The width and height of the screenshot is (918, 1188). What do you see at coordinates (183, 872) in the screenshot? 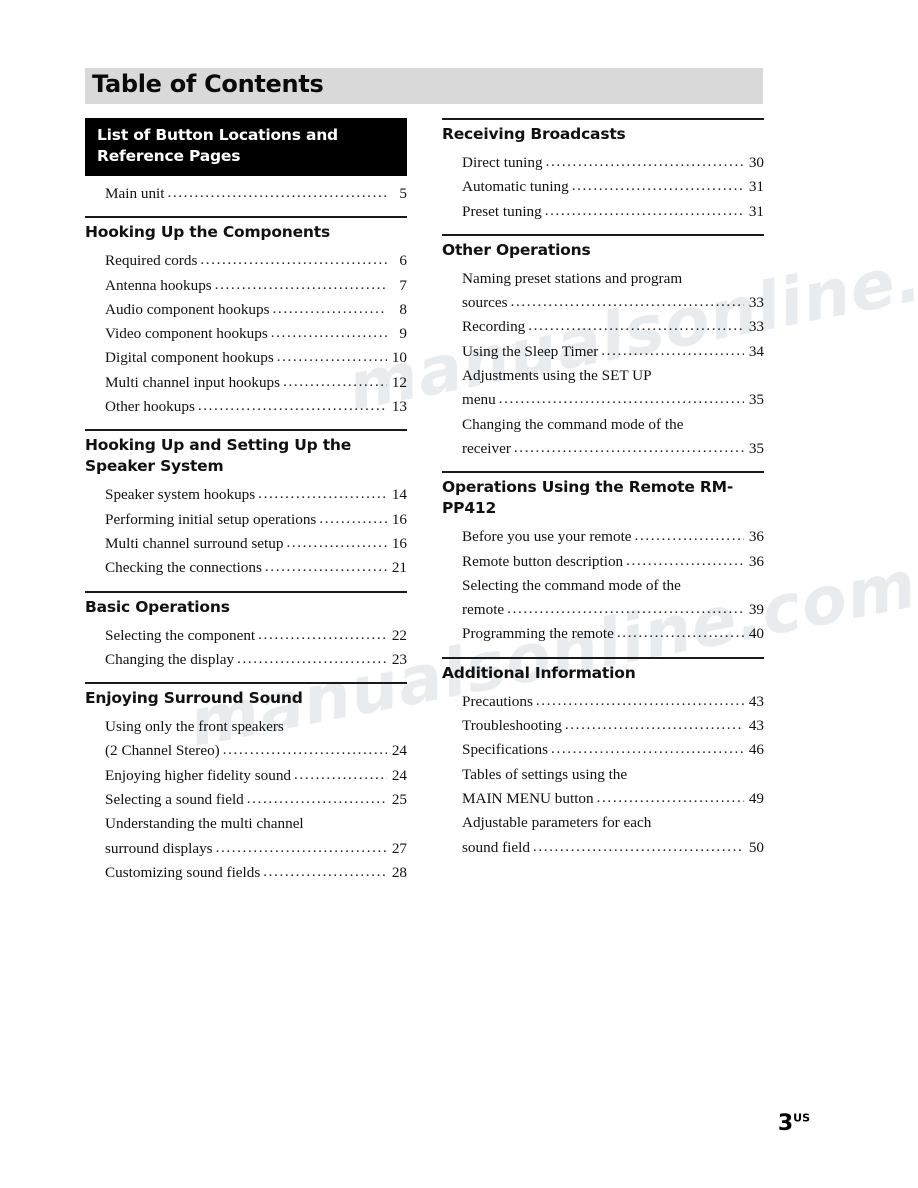
I see `toc-entry-title: Customizing sound fields` at bounding box center [183, 872].